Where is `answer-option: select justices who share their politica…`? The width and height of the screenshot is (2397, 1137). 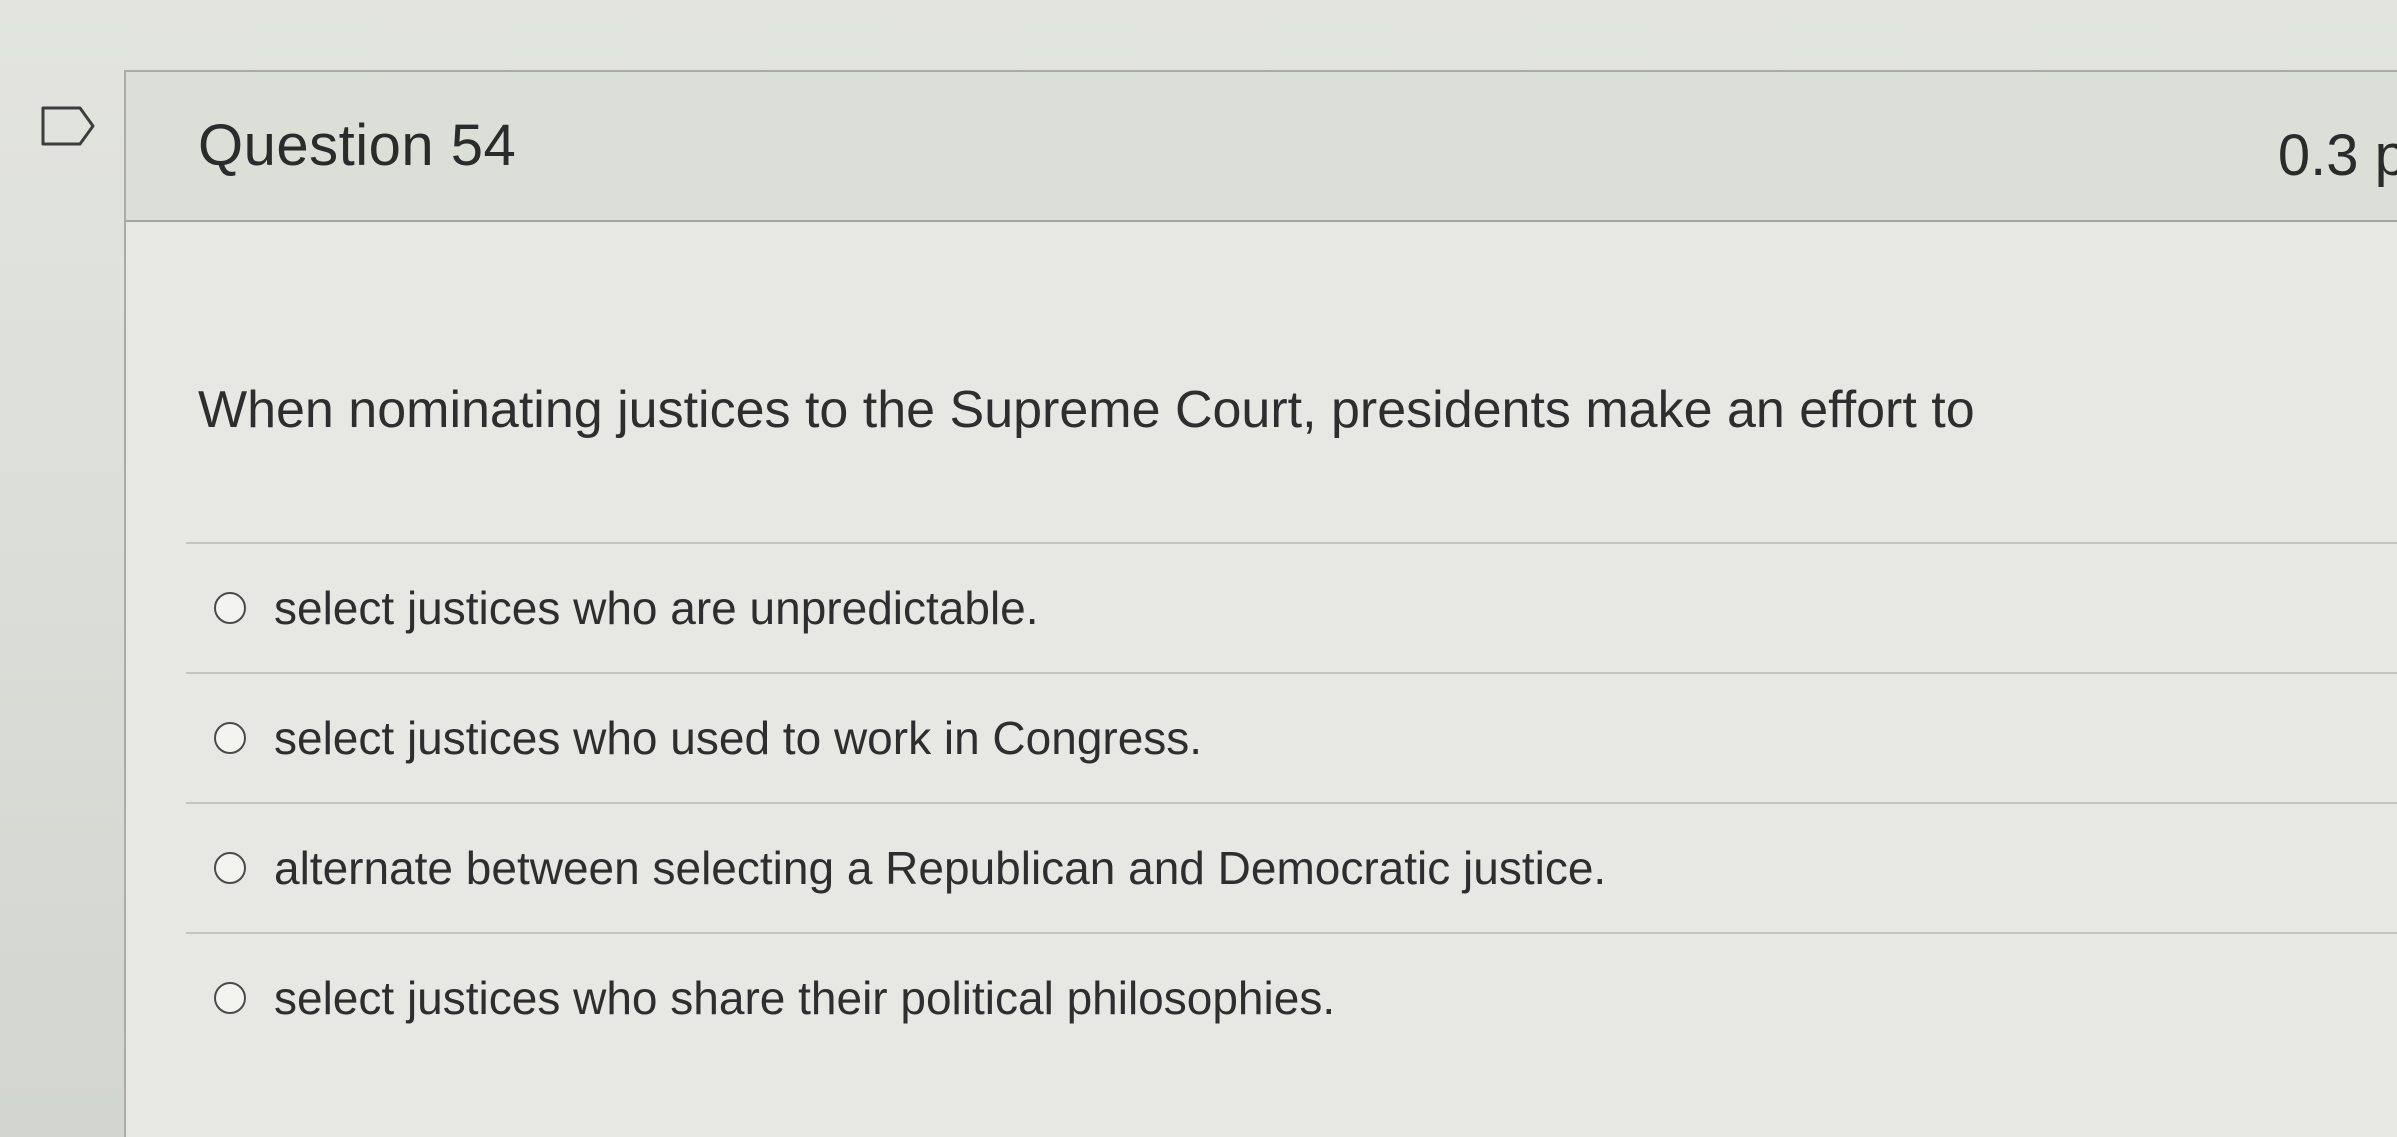 answer-option: select justices who share their politica… is located at coordinates (1291, 997).